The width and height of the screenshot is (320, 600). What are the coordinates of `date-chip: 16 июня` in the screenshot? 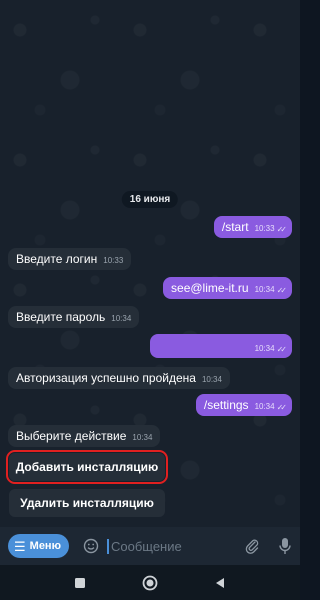 It's located at (150, 199).